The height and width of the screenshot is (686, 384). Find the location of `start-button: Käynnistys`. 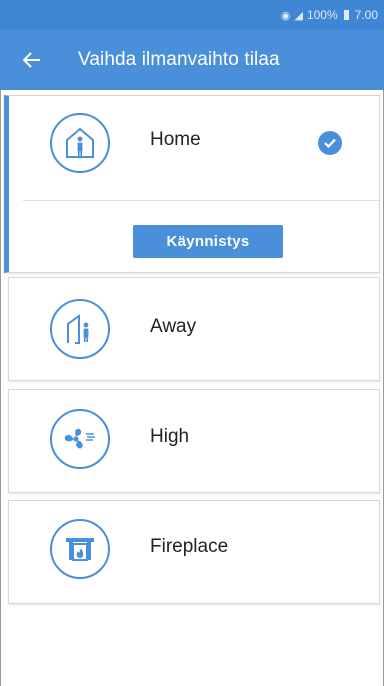

start-button: Käynnistys is located at coordinates (208, 241).